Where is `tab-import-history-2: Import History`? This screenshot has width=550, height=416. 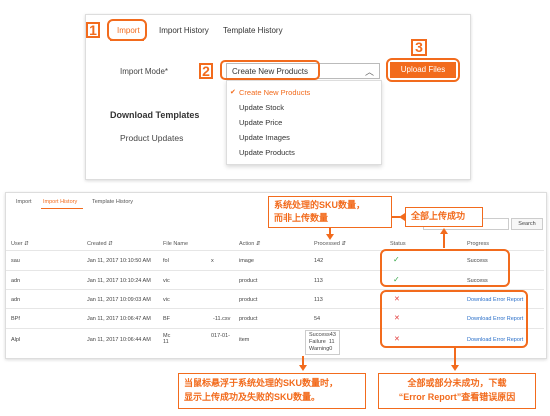 tab-import-history-2: Import History is located at coordinates (60, 202).